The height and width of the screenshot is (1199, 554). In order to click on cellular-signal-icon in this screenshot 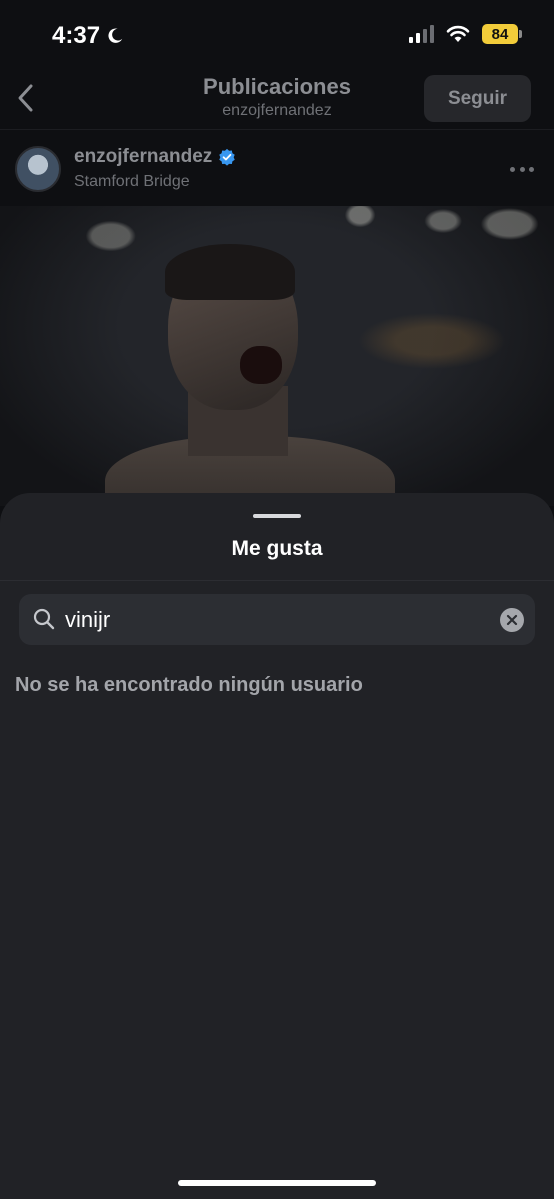, I will do `click(421, 34)`.